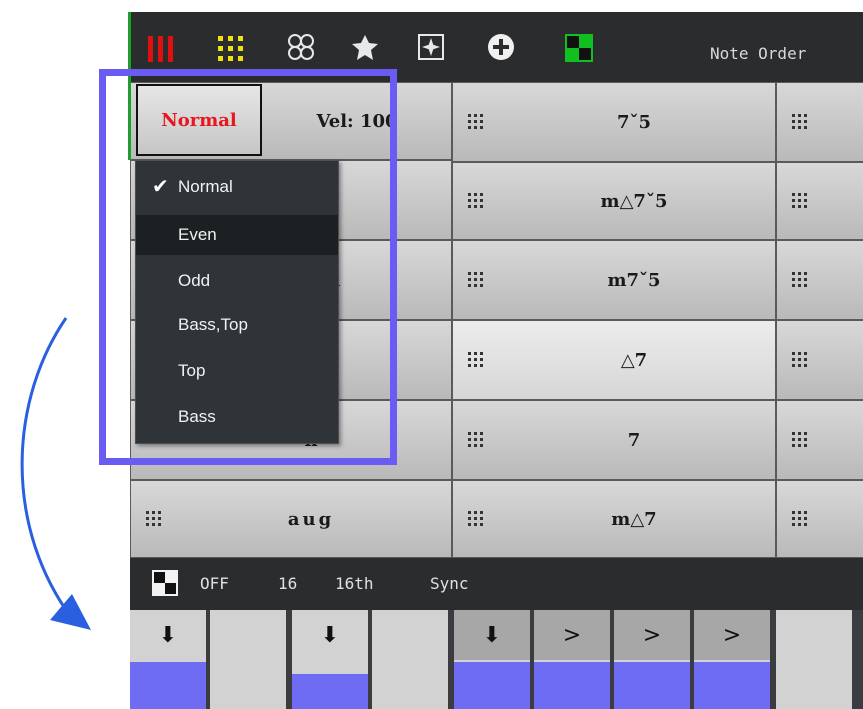 This screenshot has width=863, height=709. I want to click on annotation-arrow-icon, so click(55, 473).